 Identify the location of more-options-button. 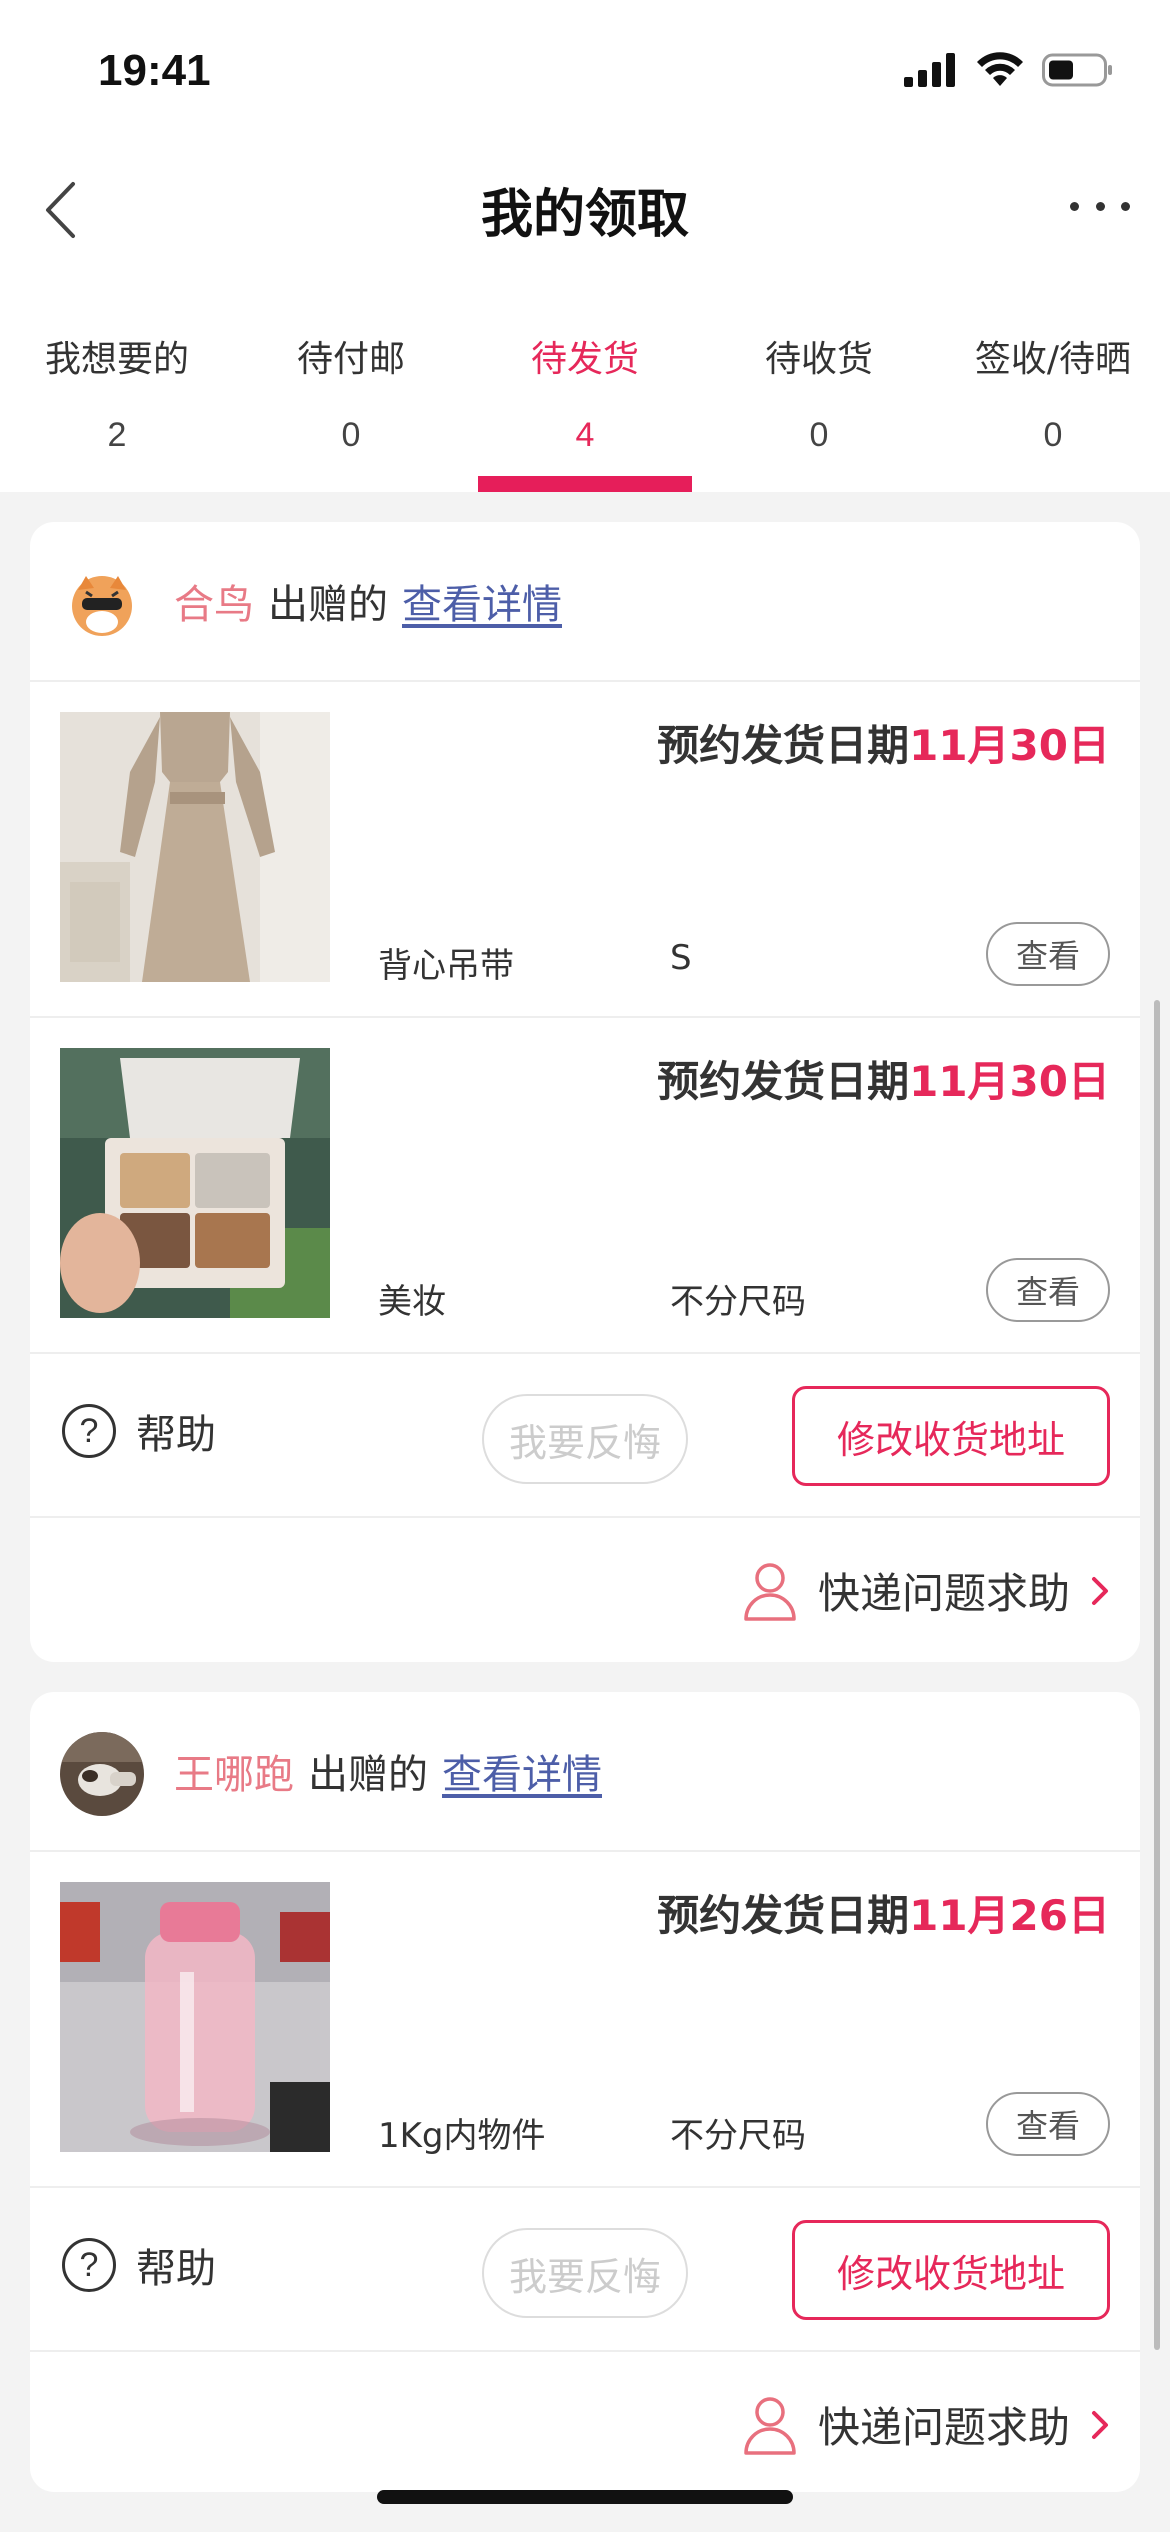
(1100, 206).